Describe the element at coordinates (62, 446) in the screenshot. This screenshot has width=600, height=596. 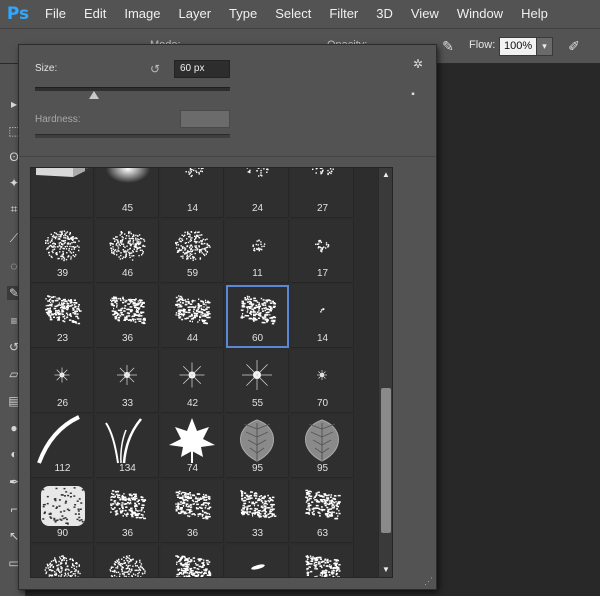
I see `brush-preset: 112` at that location.